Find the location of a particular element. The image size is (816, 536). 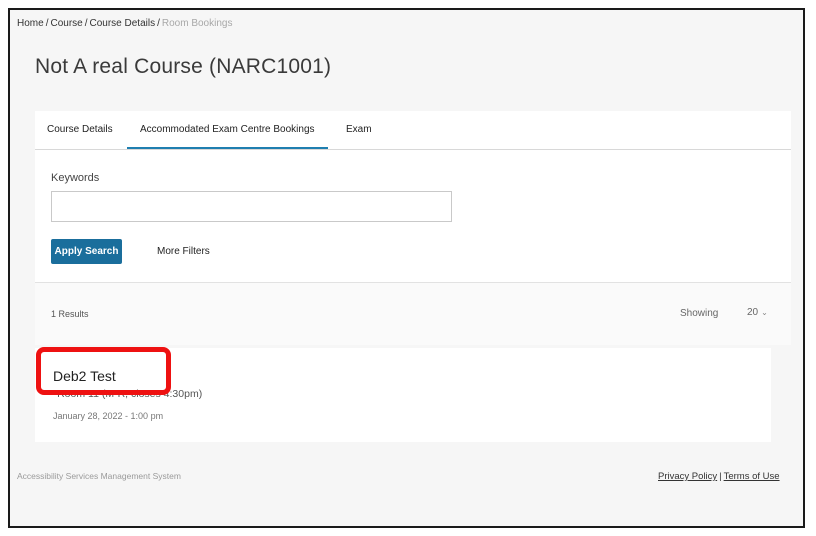

chevron-down-icon: ⌄ is located at coordinates (764, 312).